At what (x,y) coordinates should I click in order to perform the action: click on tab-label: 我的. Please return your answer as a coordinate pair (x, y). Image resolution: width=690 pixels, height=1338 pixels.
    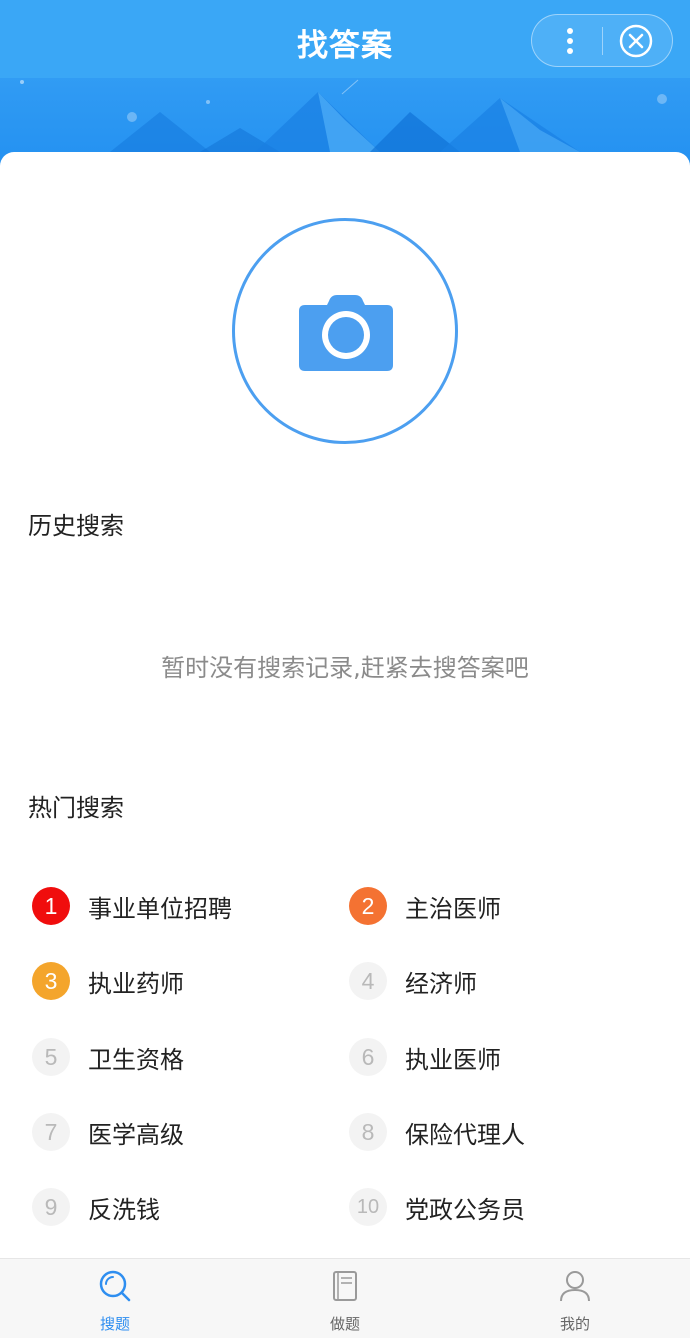
    Looking at the image, I should click on (574, 1324).